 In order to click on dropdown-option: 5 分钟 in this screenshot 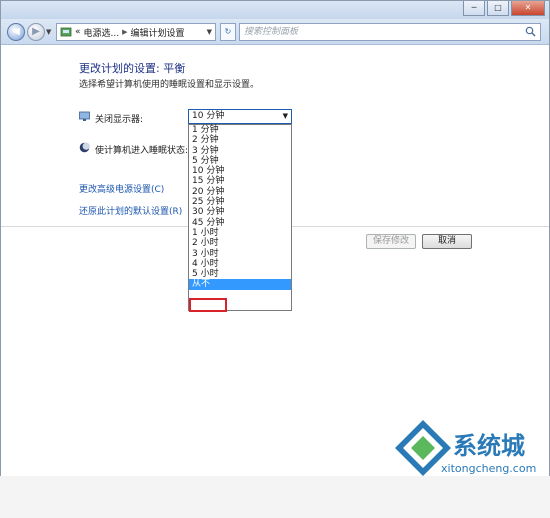, I will do `click(240, 161)`.